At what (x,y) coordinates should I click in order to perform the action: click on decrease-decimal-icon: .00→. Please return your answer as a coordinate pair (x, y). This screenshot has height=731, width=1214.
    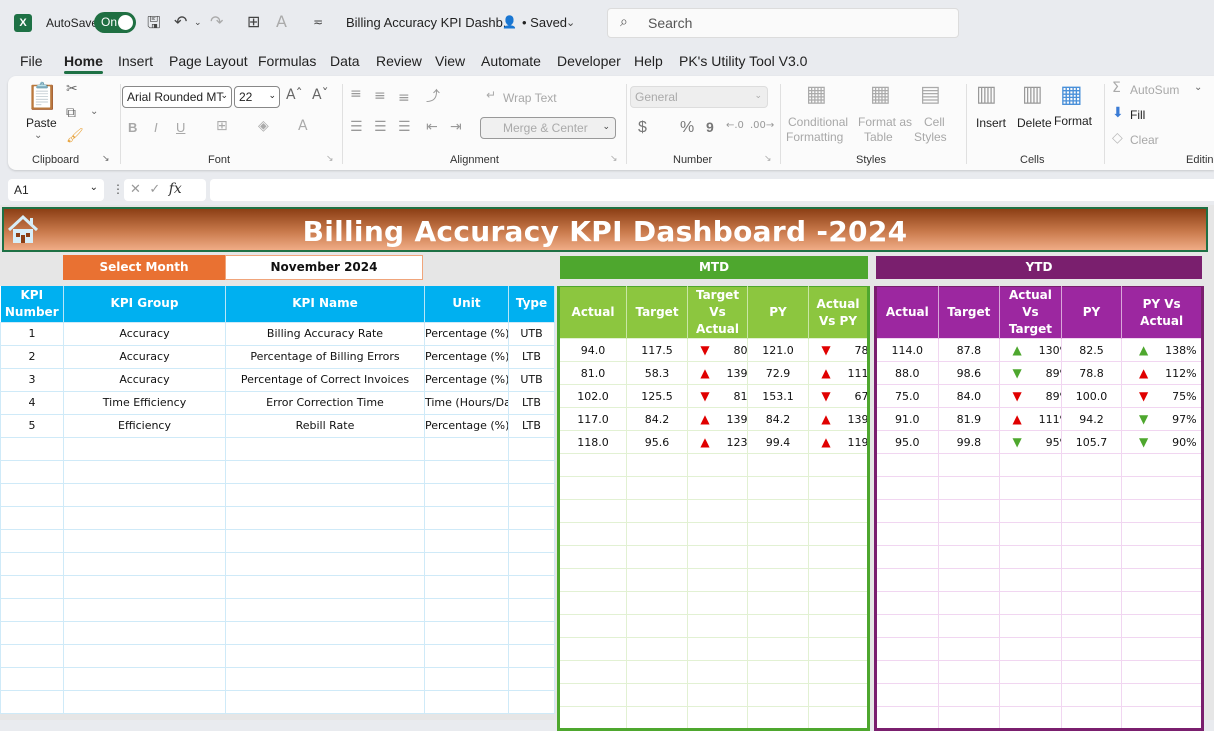
    Looking at the image, I should click on (762, 125).